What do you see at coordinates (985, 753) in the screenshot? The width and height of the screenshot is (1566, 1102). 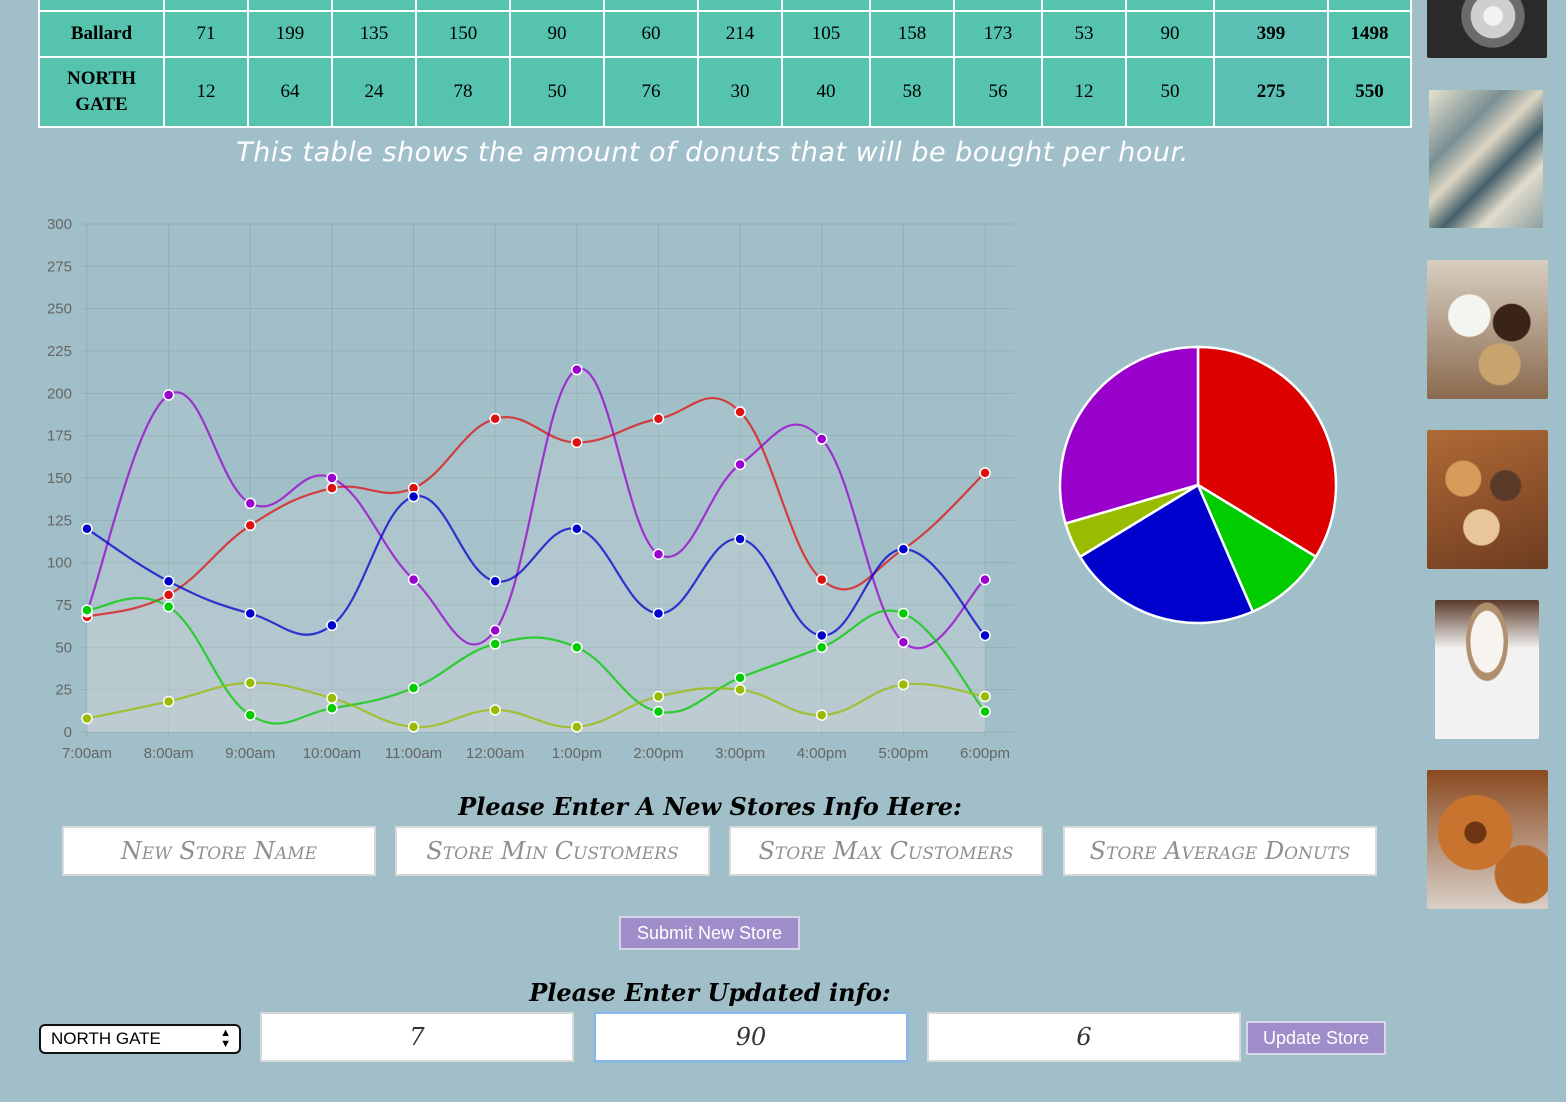 I see `x-tick-label: 6:00pm` at bounding box center [985, 753].